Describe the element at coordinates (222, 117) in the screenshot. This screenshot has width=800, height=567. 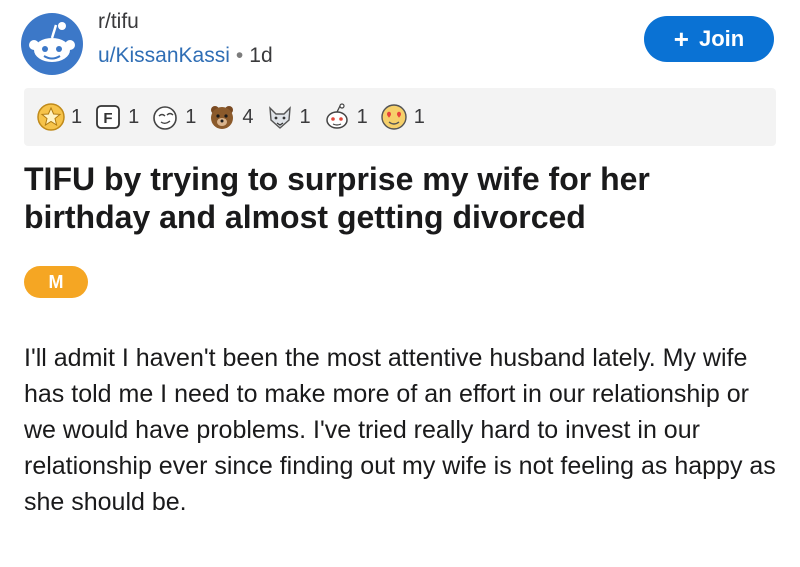
I see `bear-award-icon` at that location.